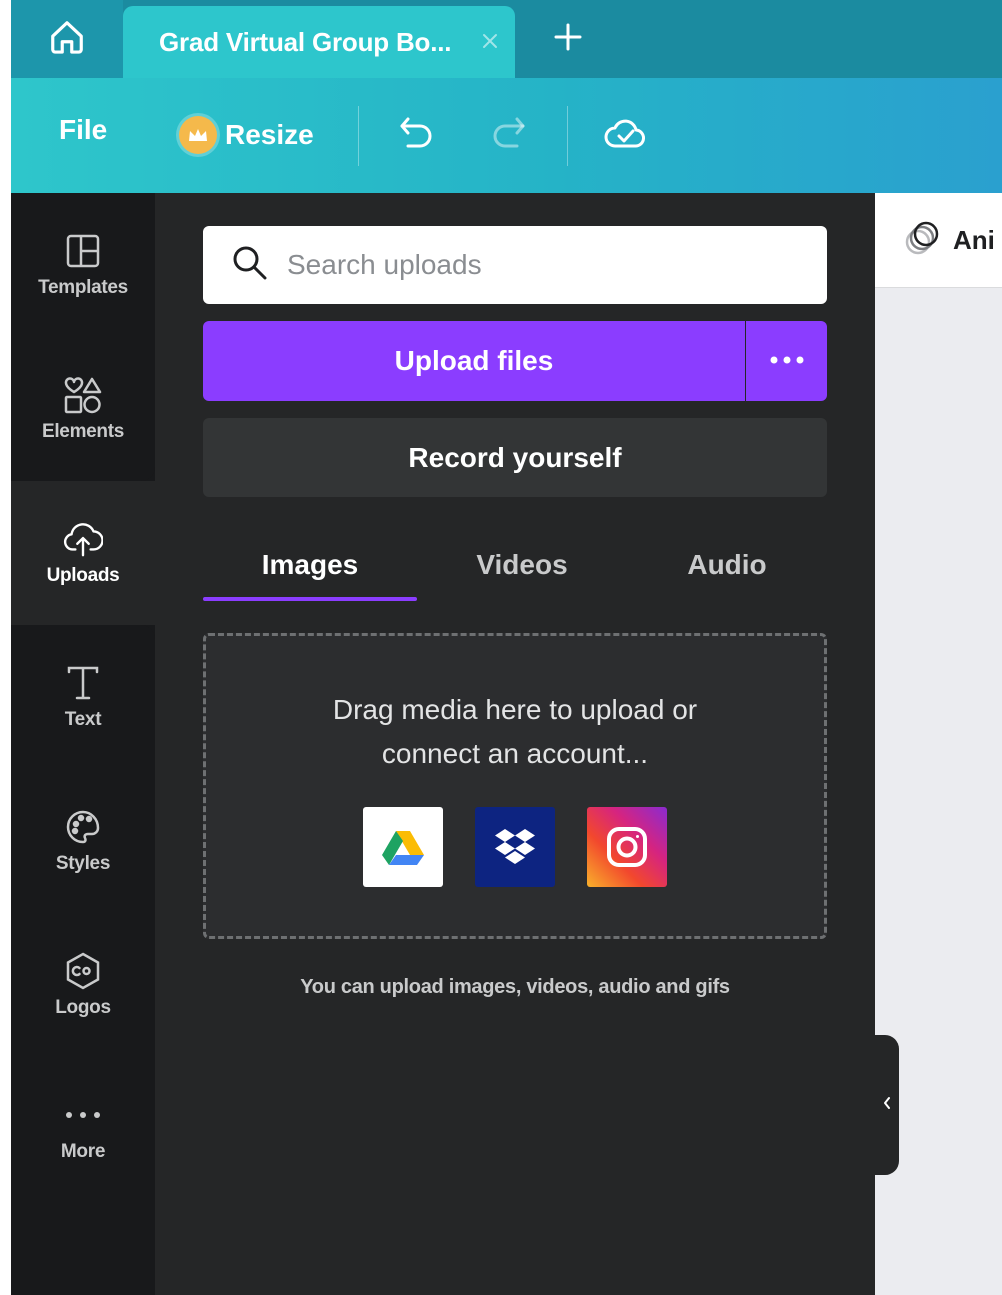 This screenshot has width=1002, height=1295. Describe the element at coordinates (83, 130) in the screenshot. I see `file-menu-button: File` at that location.